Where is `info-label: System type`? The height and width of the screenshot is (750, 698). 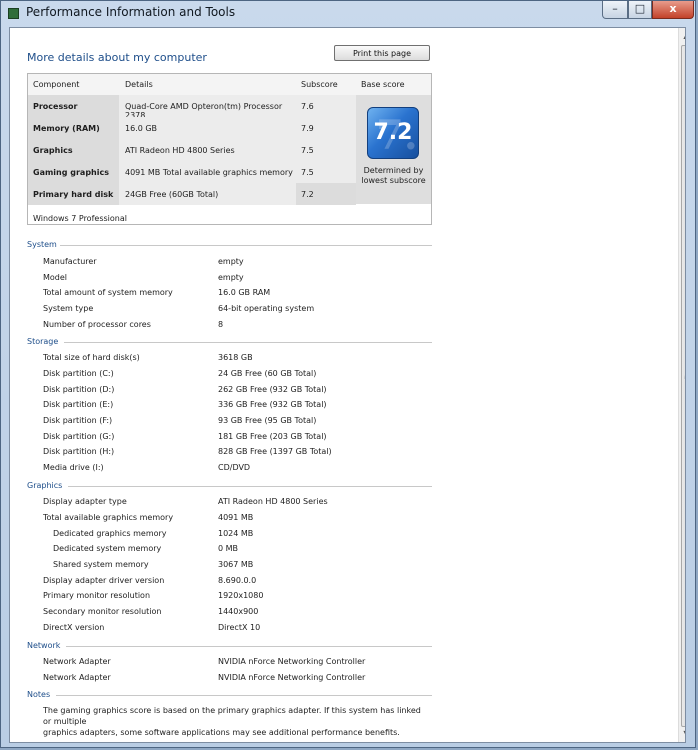 info-label: System type is located at coordinates (68, 308).